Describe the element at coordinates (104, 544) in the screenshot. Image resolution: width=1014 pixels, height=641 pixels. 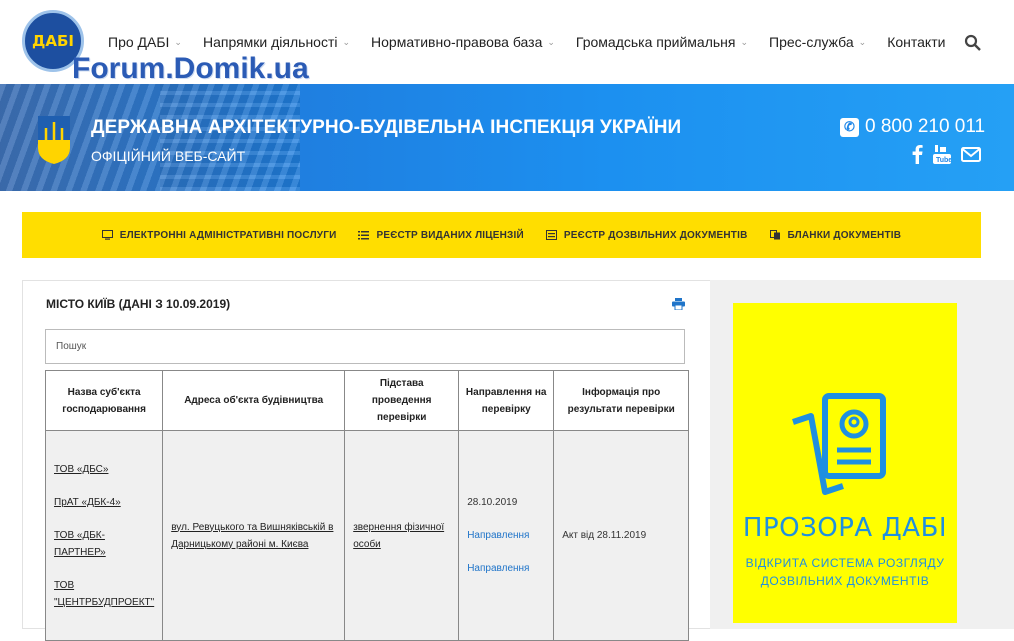
I see `company-link: ТОВ «ДБК-ПАРТНЕР»` at that location.